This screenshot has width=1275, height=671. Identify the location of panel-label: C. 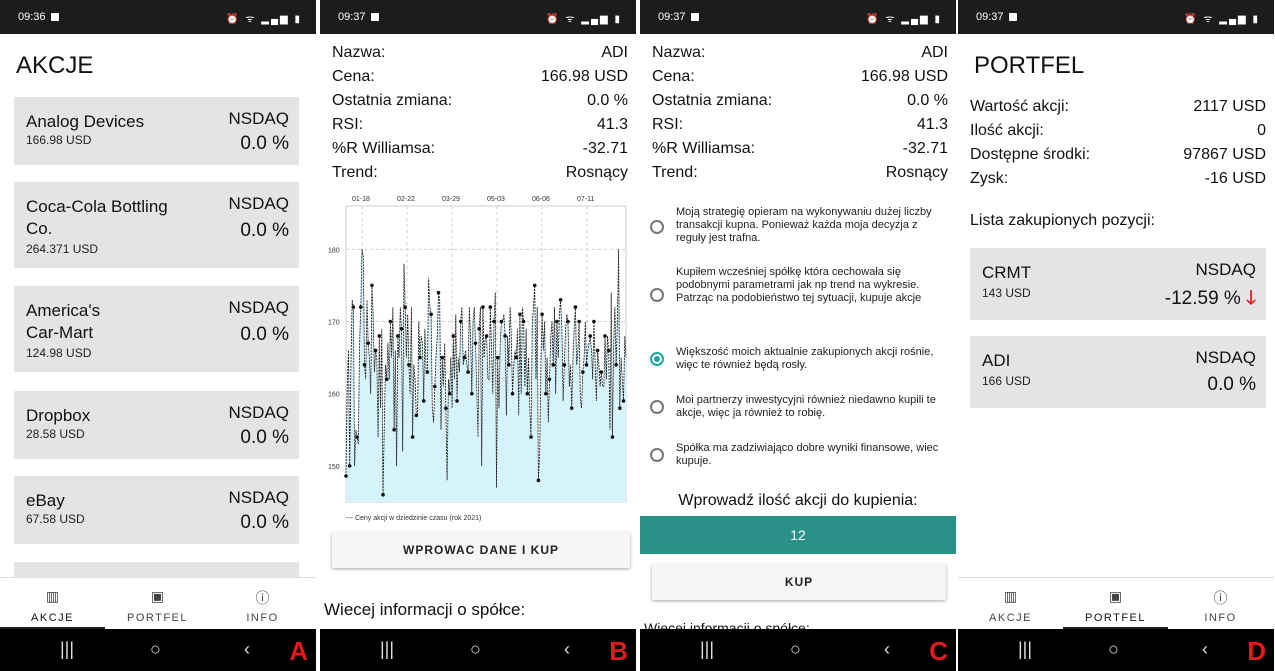
(938, 651).